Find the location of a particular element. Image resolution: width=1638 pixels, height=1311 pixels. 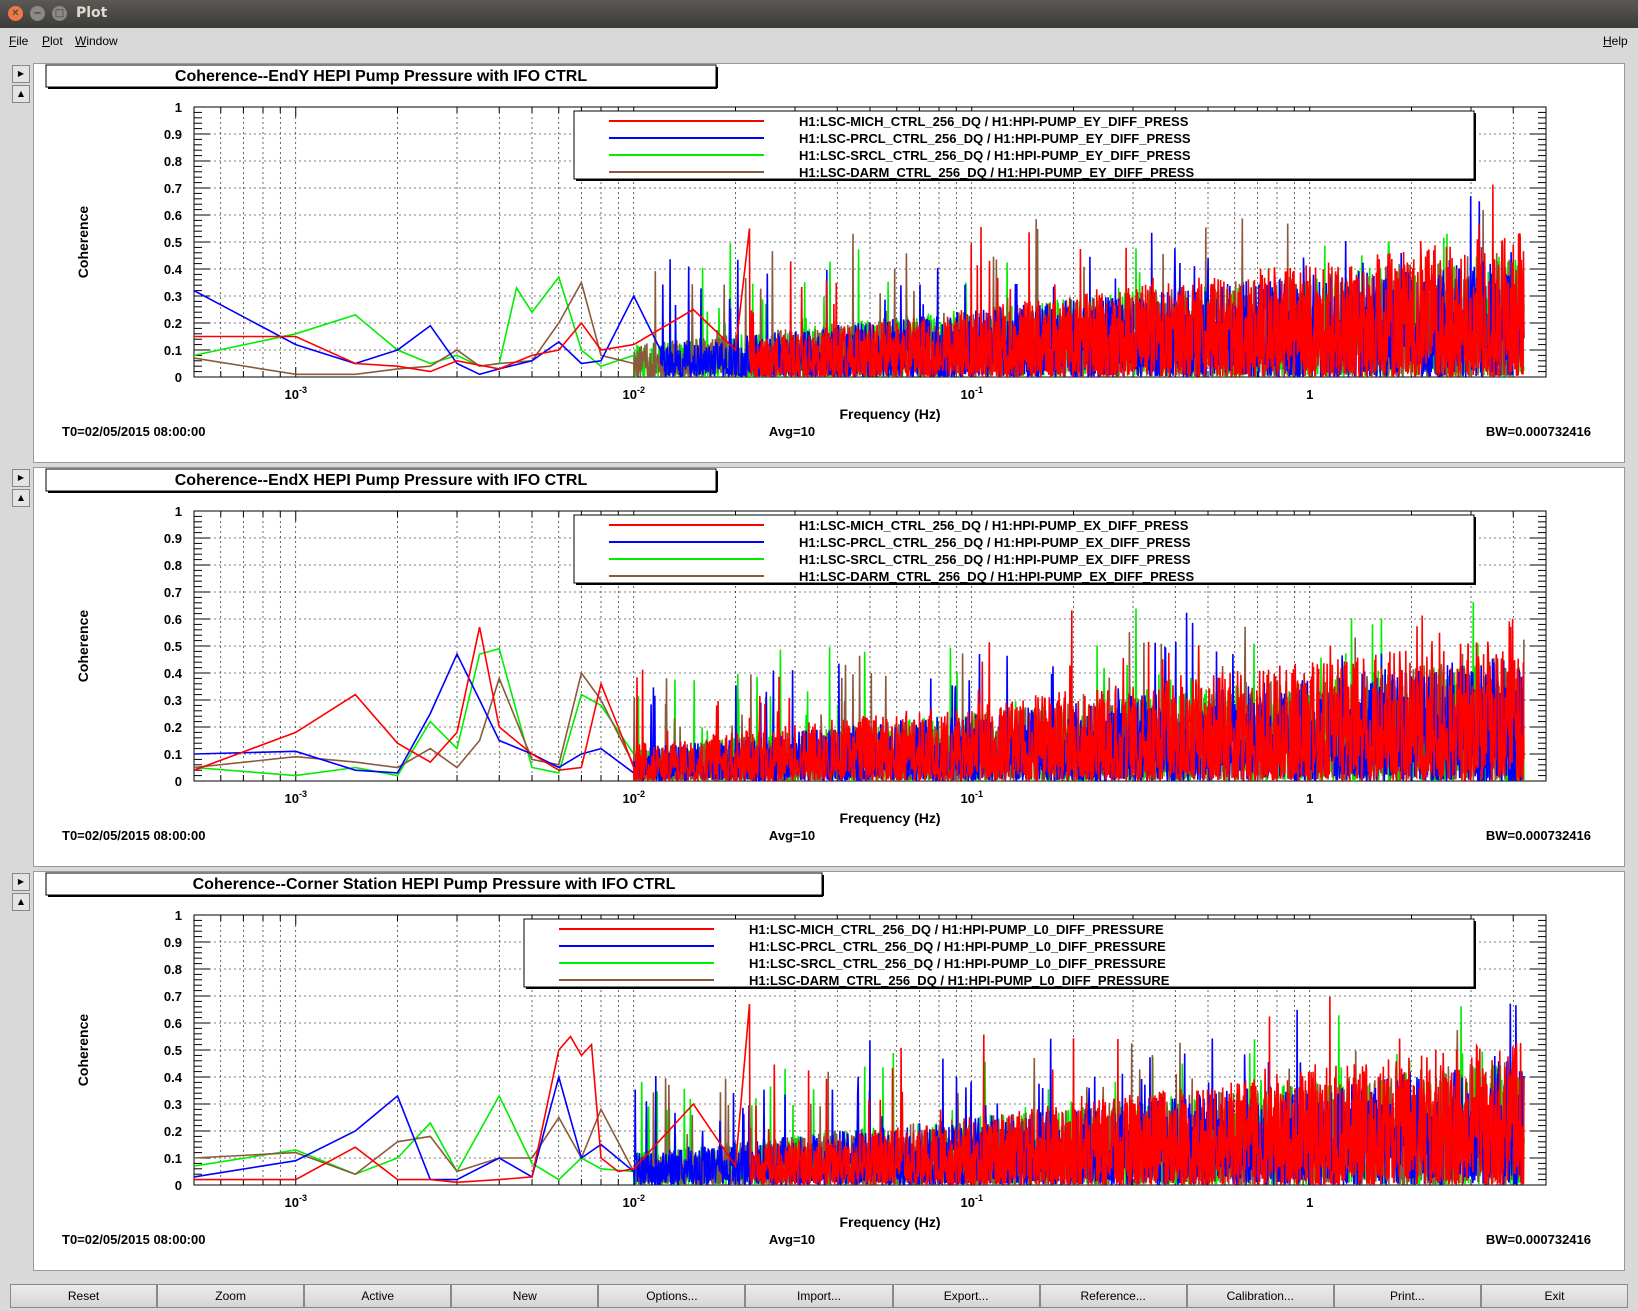

menu-plot: Plot is located at coordinates (52, 41).